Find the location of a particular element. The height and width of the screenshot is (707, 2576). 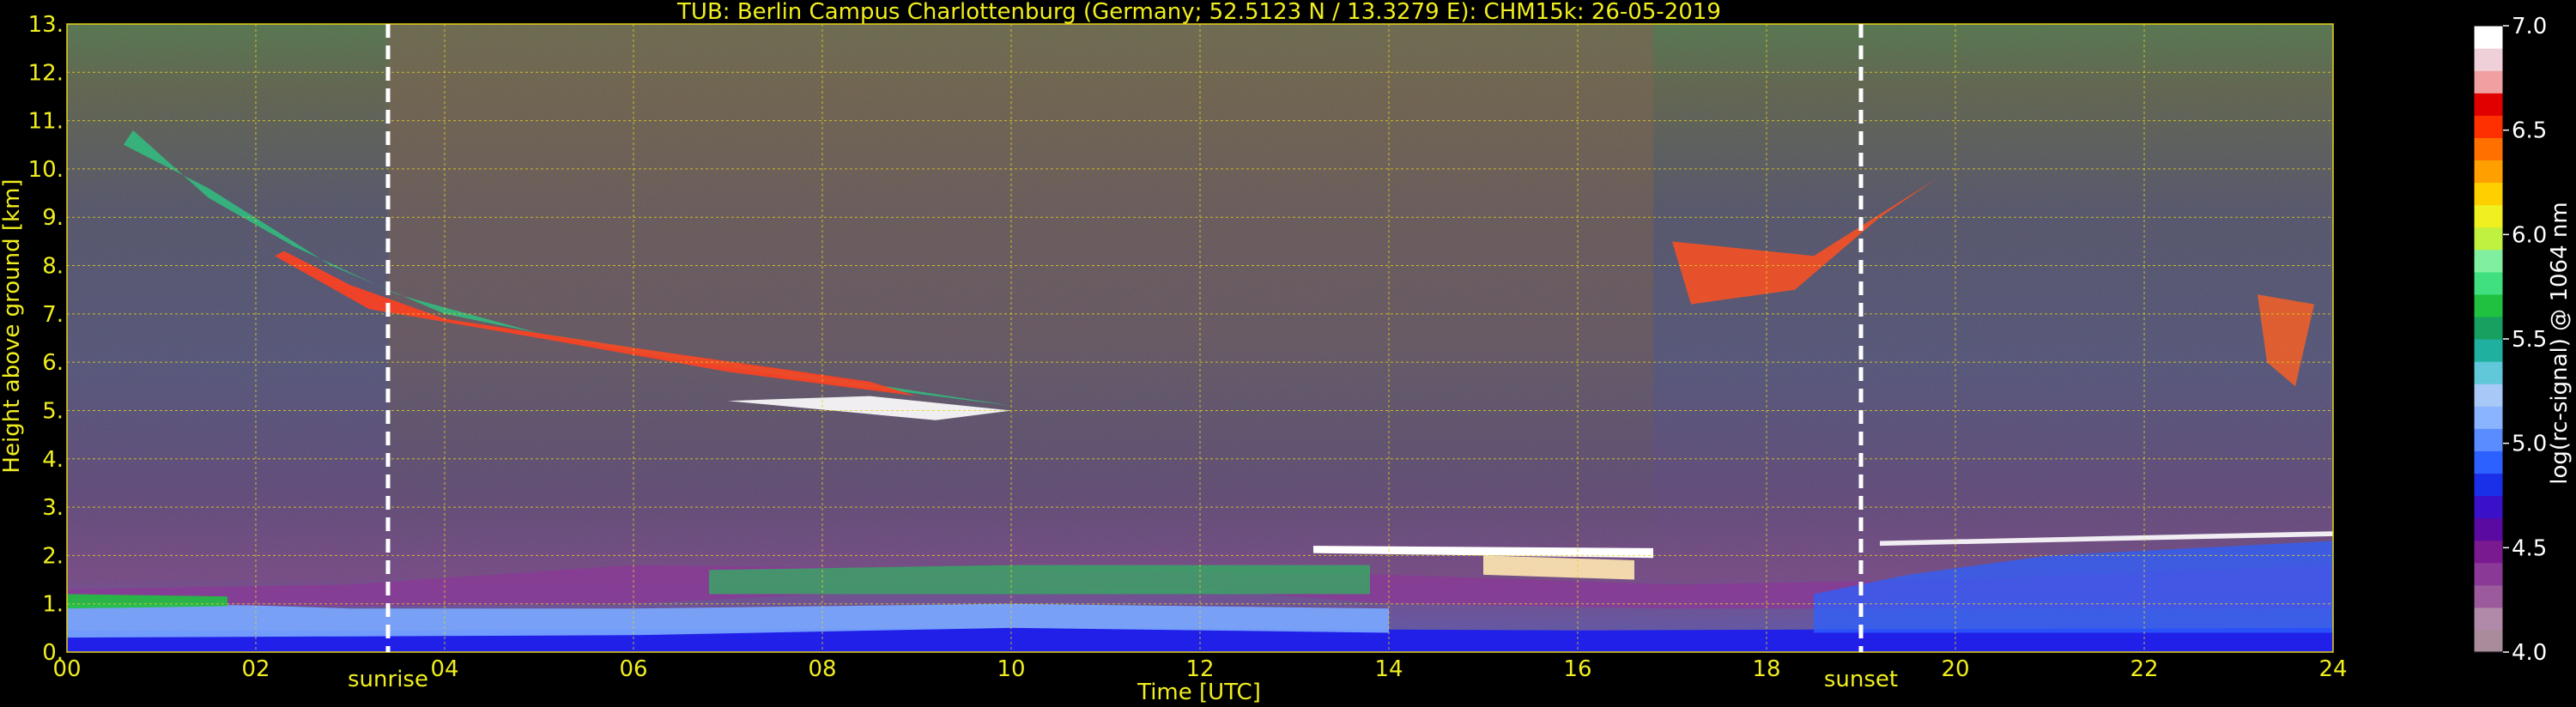

x-axis-label: Time [UTC] is located at coordinates (1198, 692).